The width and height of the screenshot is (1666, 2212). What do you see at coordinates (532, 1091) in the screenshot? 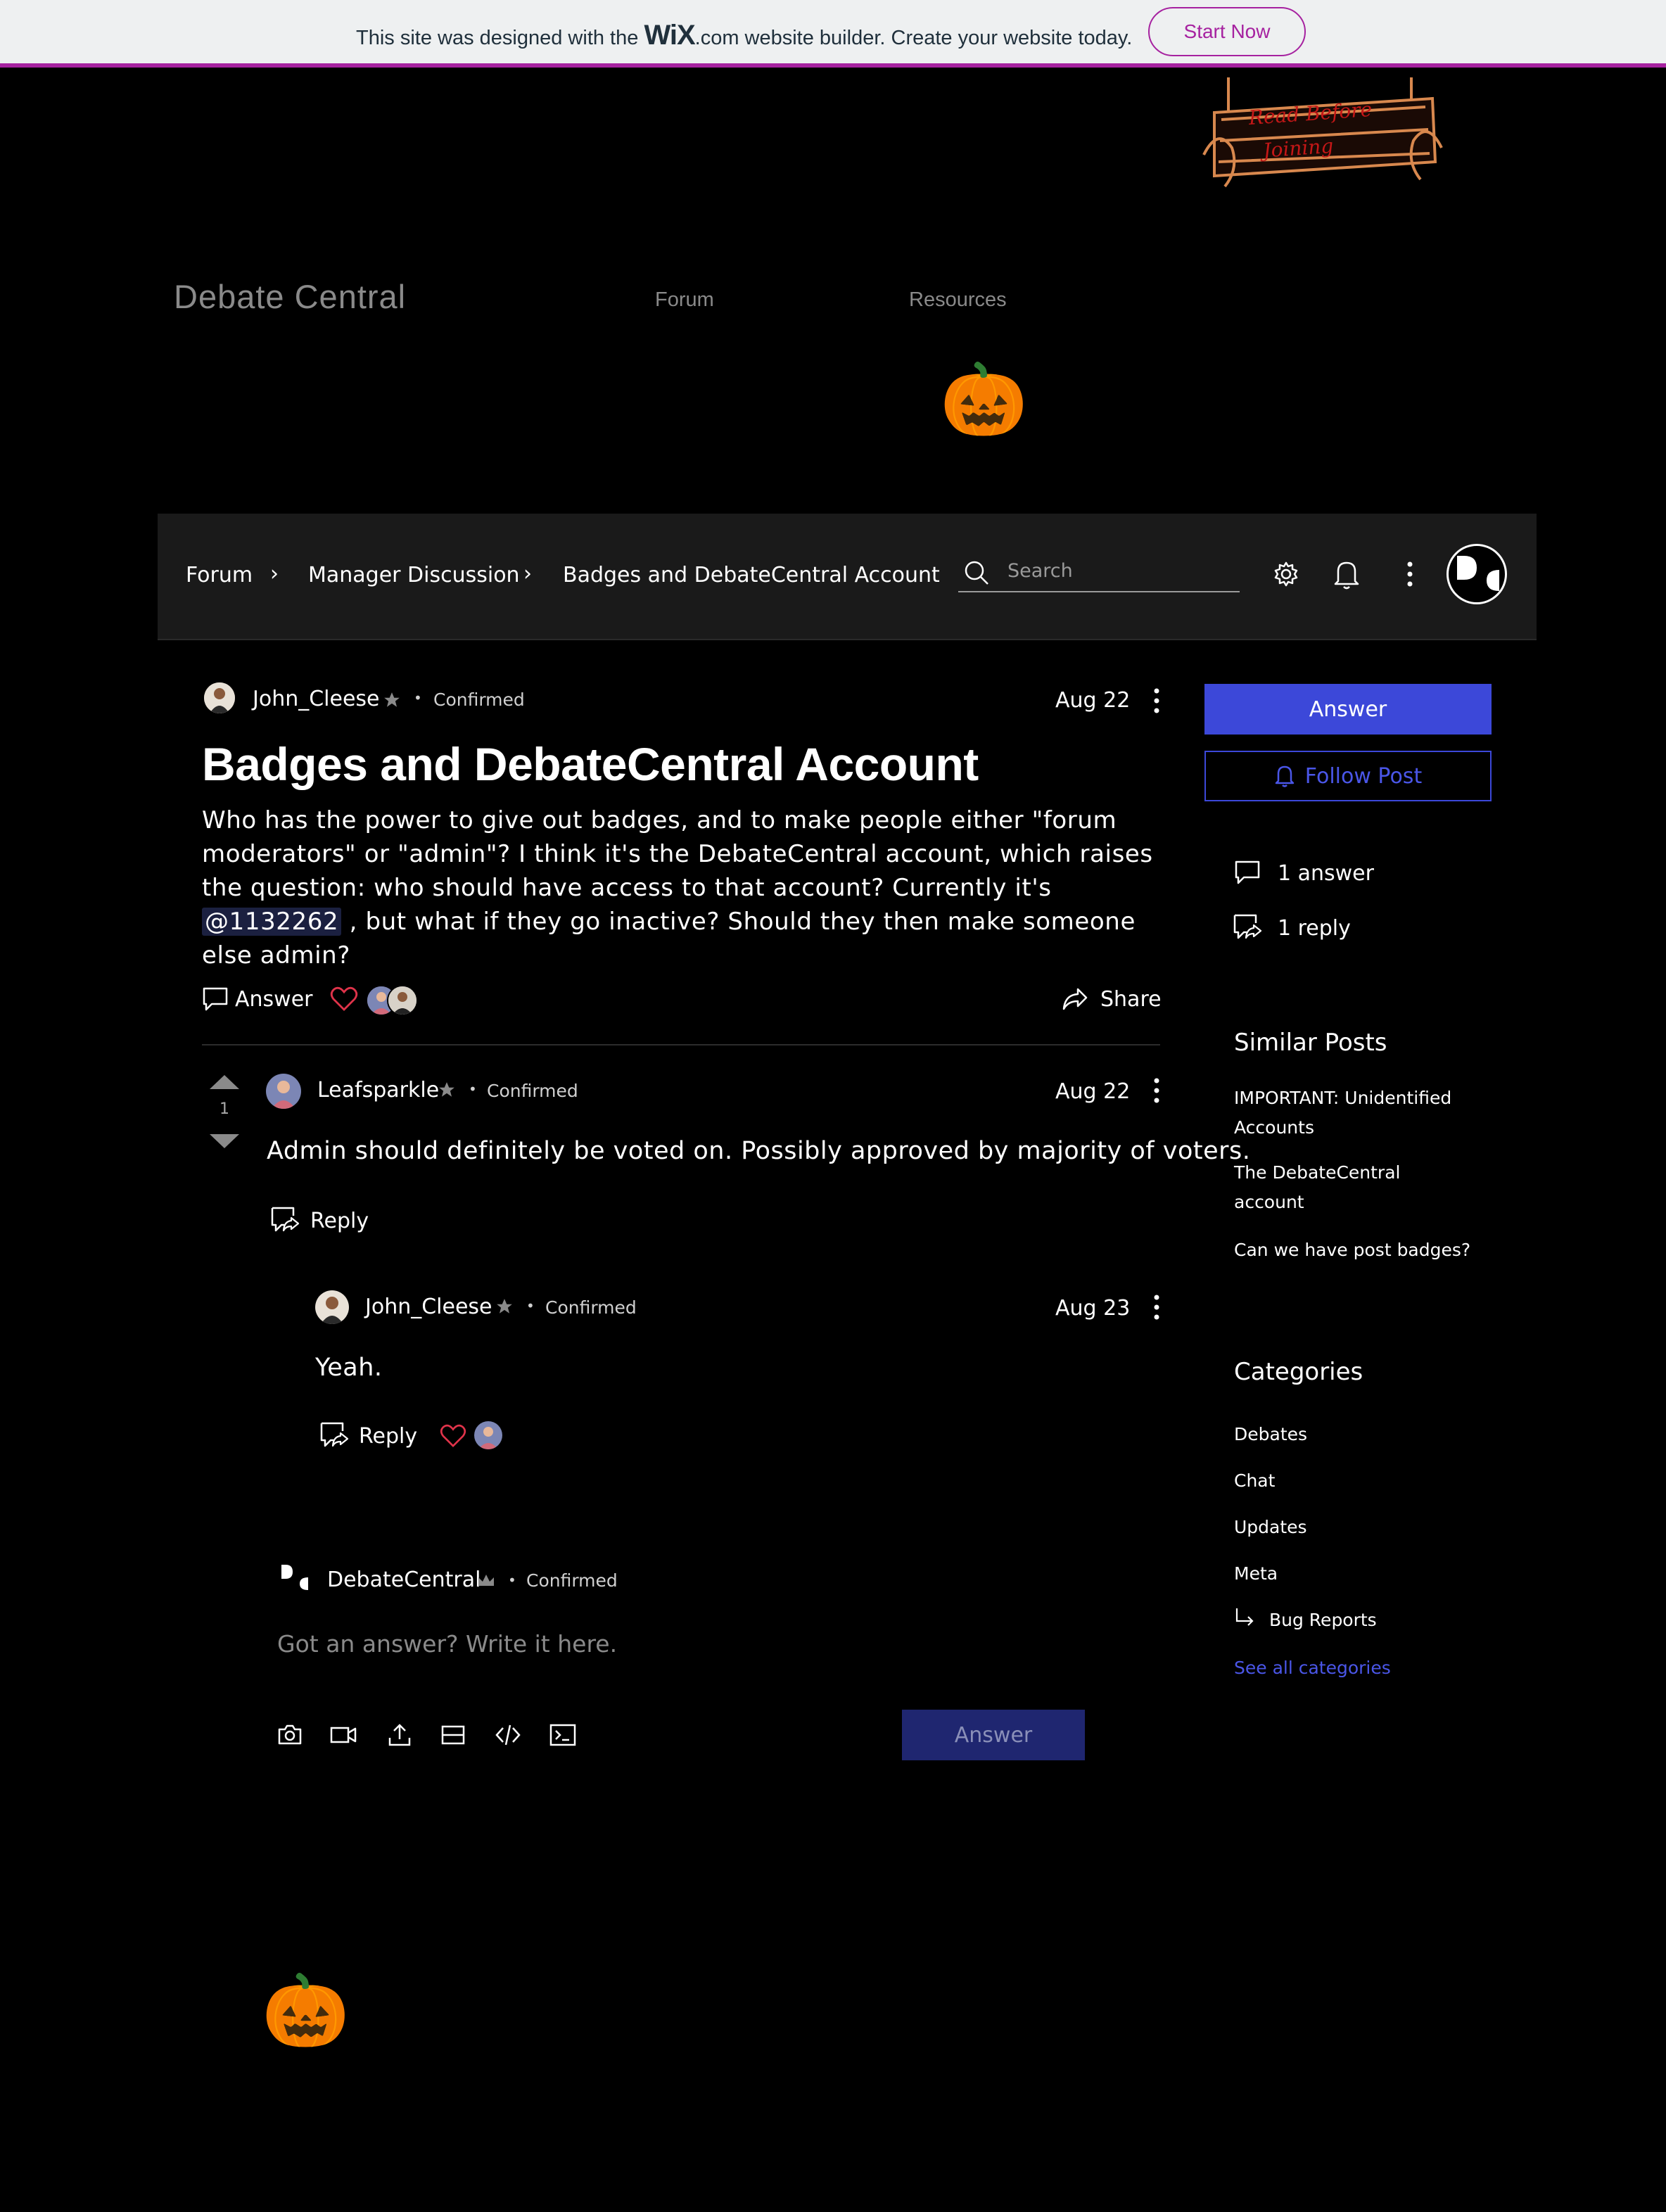
I see `answer-author-status: Confirmed` at bounding box center [532, 1091].